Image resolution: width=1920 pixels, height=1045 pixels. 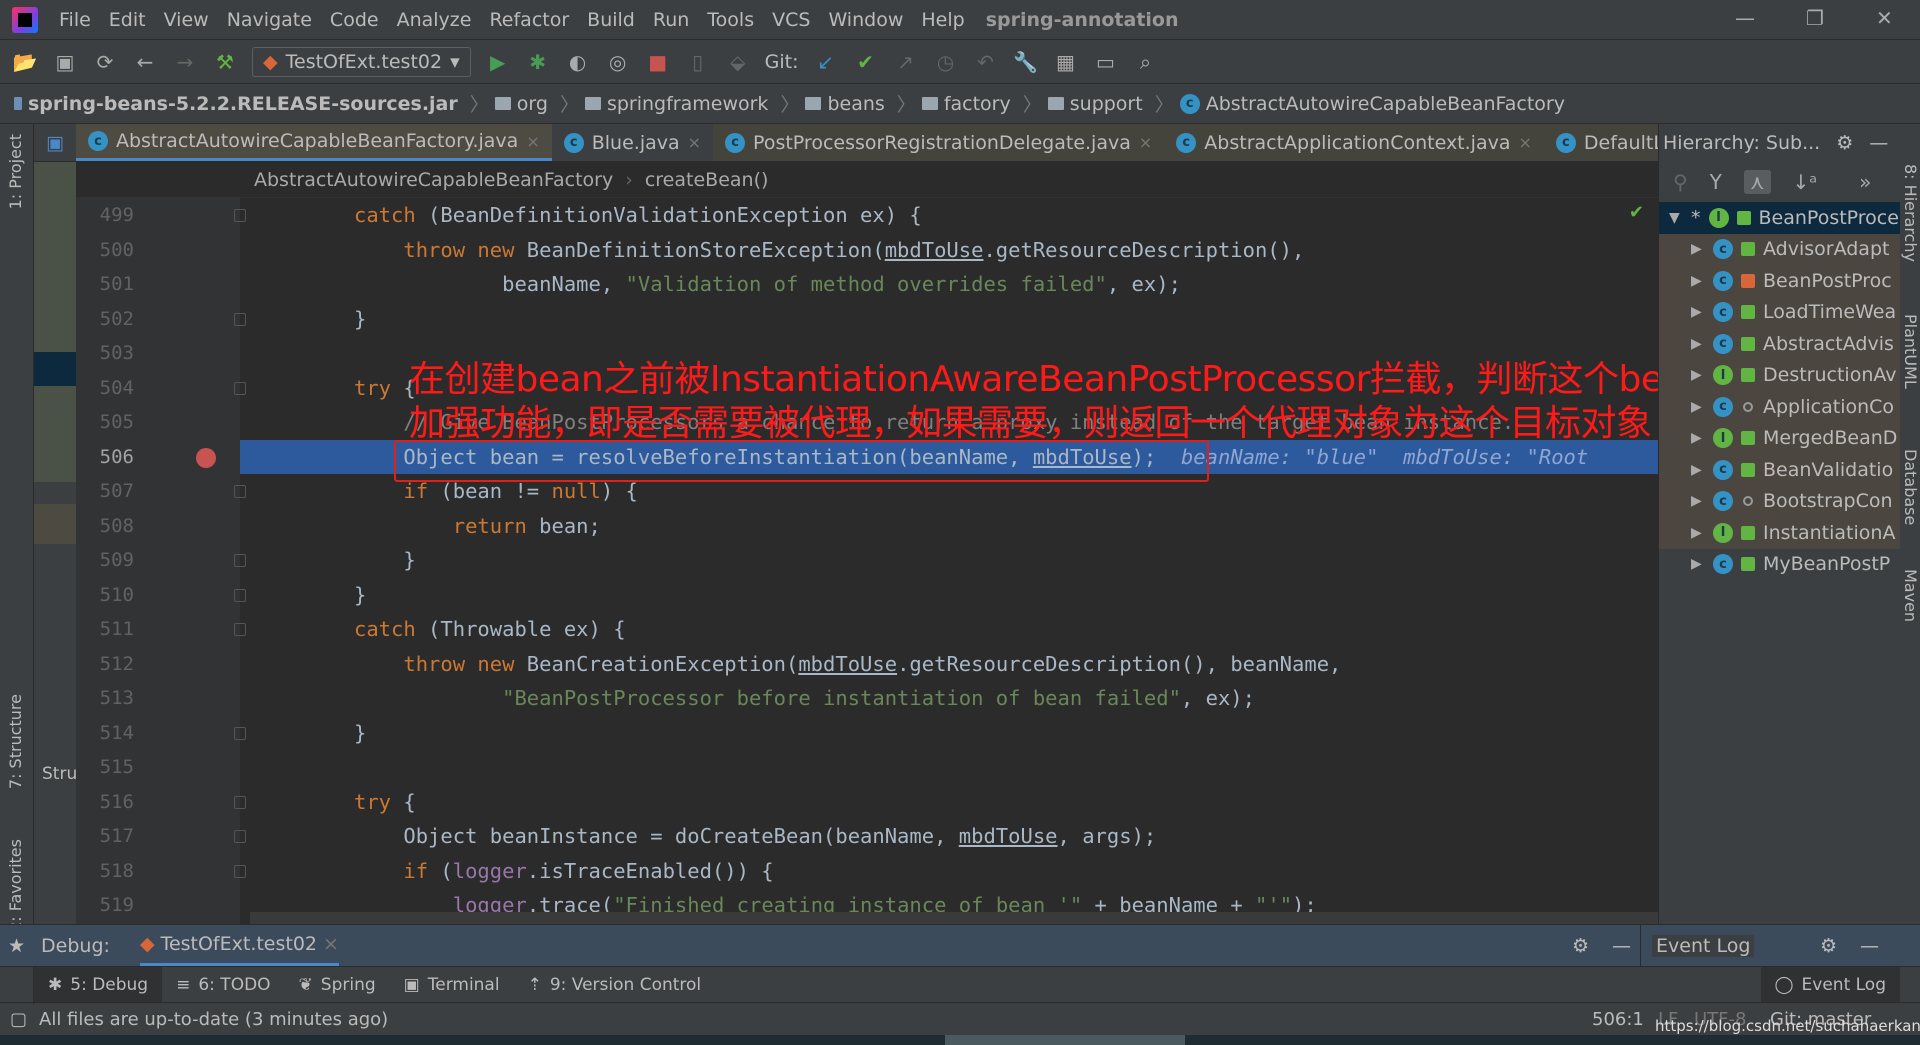 What do you see at coordinates (1865, 182) in the screenshot?
I see `more-icon: »` at bounding box center [1865, 182].